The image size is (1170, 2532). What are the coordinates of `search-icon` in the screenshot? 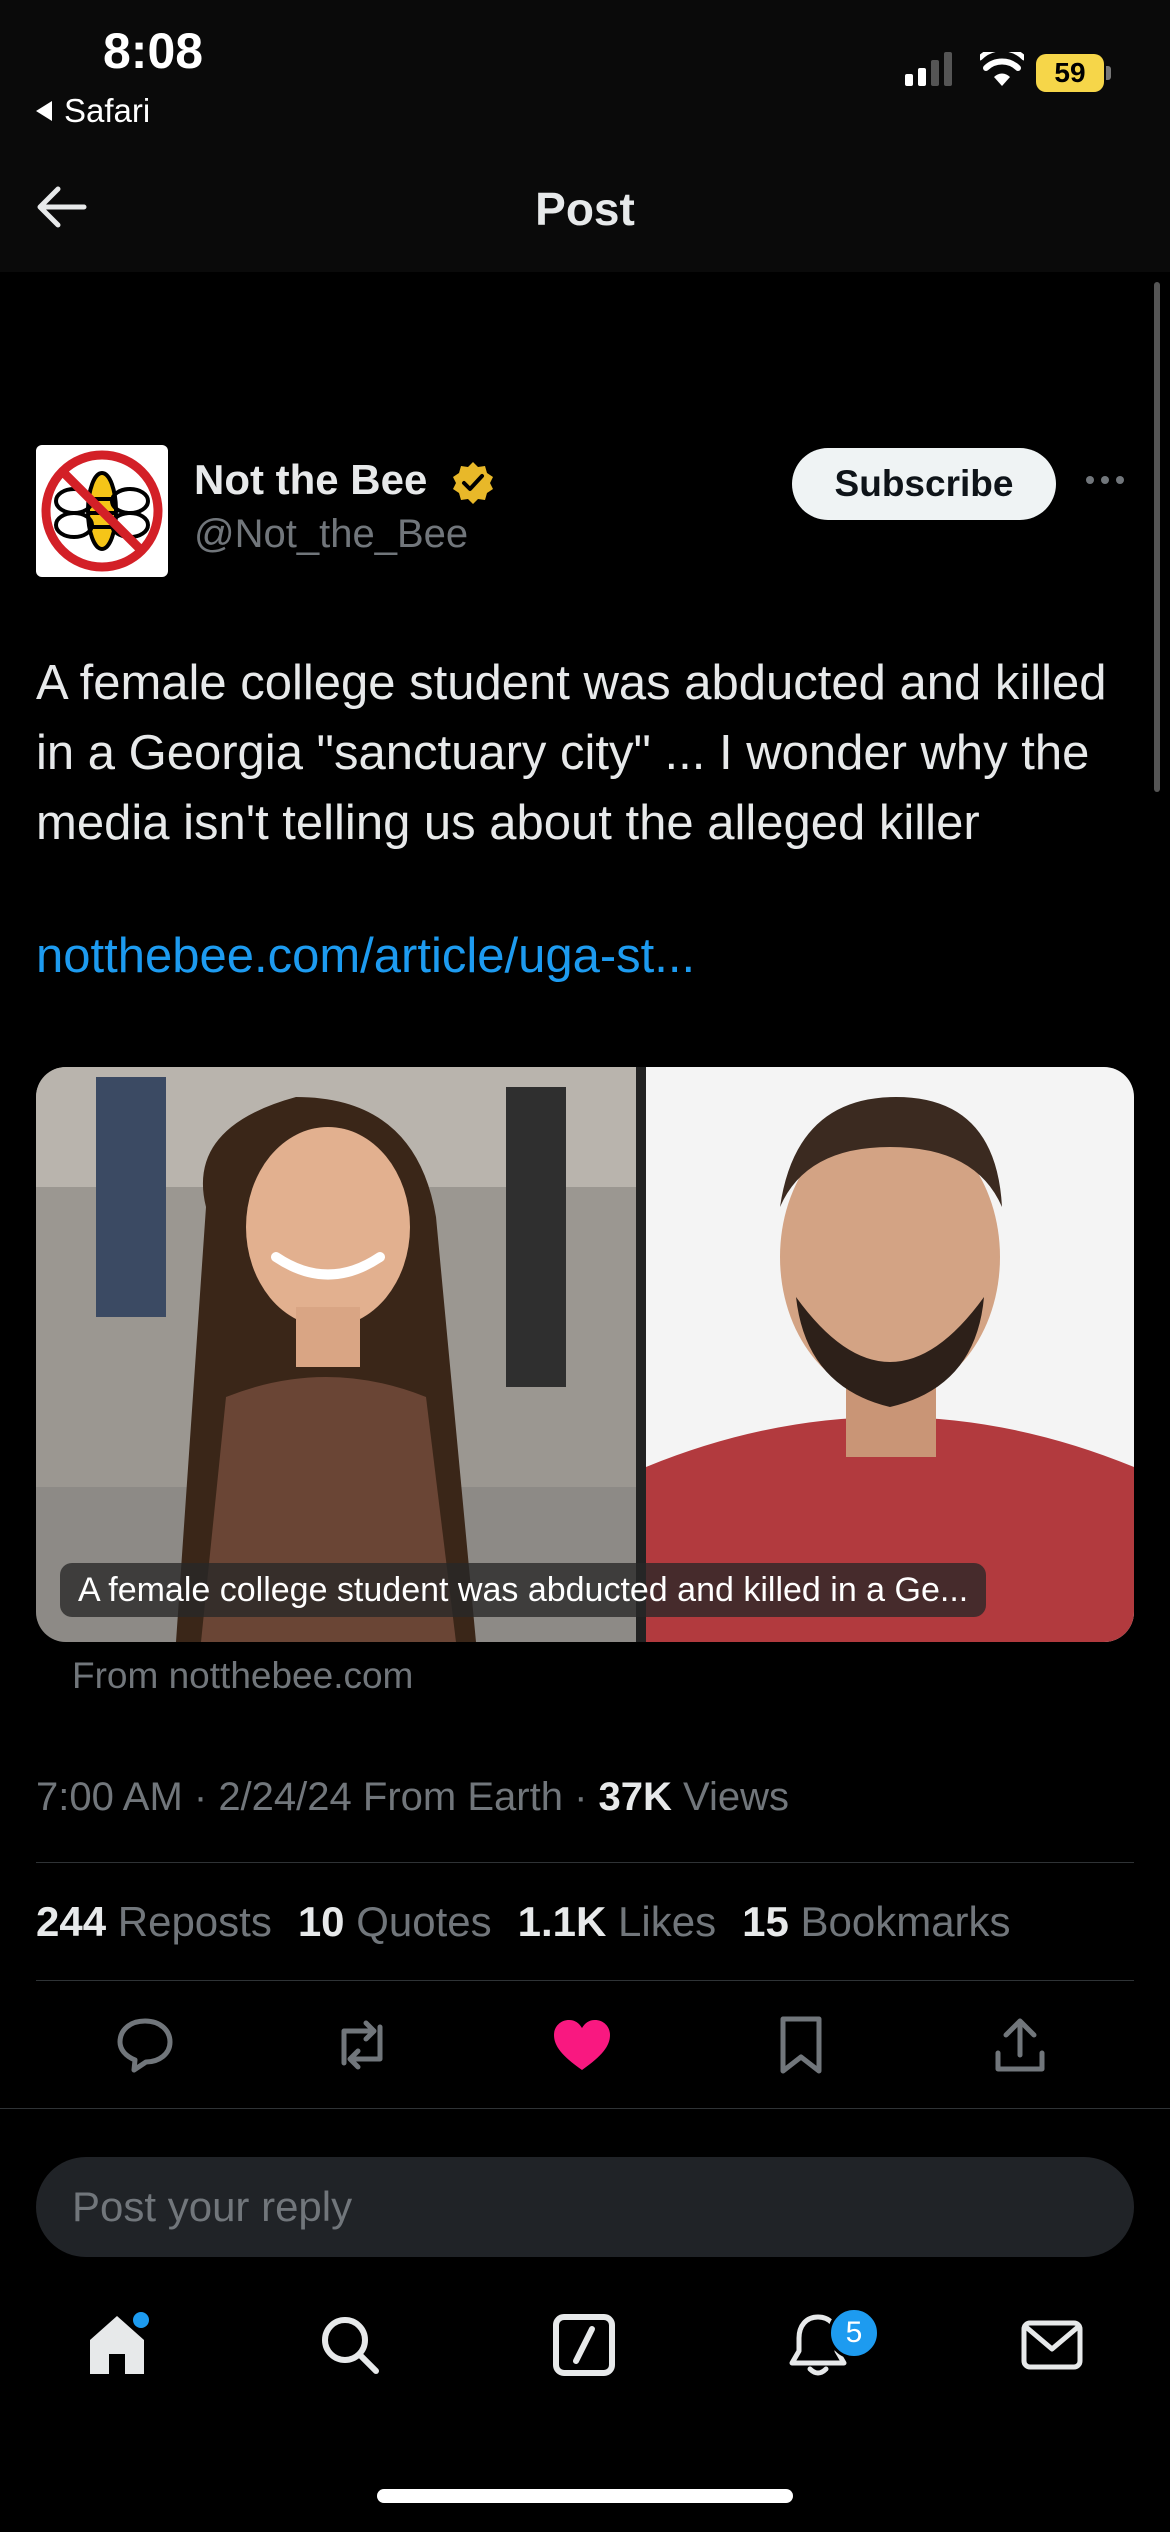 It's located at (350, 2345).